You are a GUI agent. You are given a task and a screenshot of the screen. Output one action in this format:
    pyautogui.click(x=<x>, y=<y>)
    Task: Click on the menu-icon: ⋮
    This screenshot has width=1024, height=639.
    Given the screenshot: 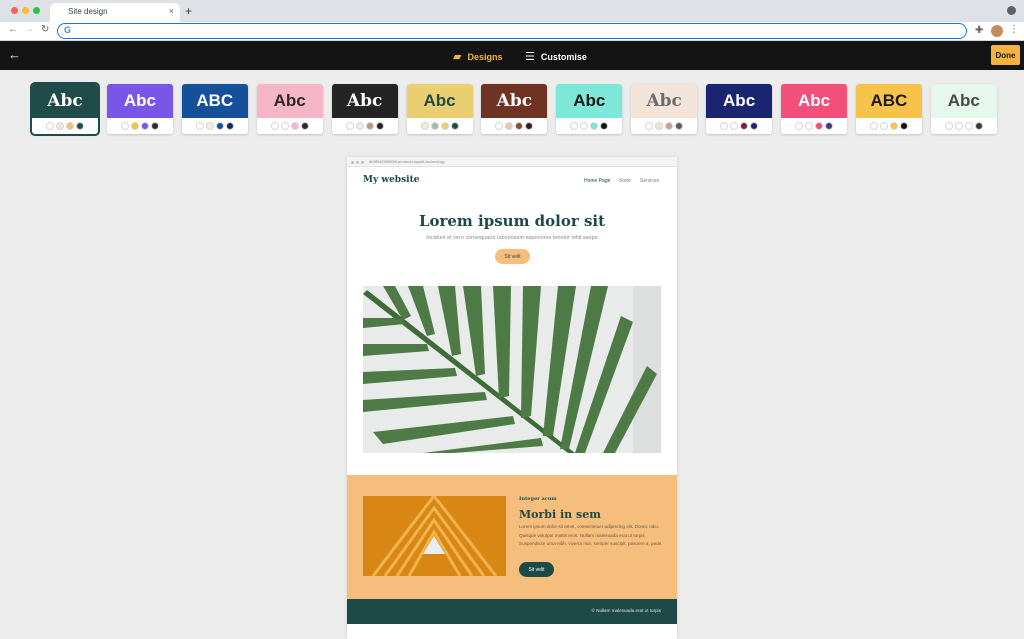 What is the action you would take?
    pyautogui.click(x=1014, y=29)
    